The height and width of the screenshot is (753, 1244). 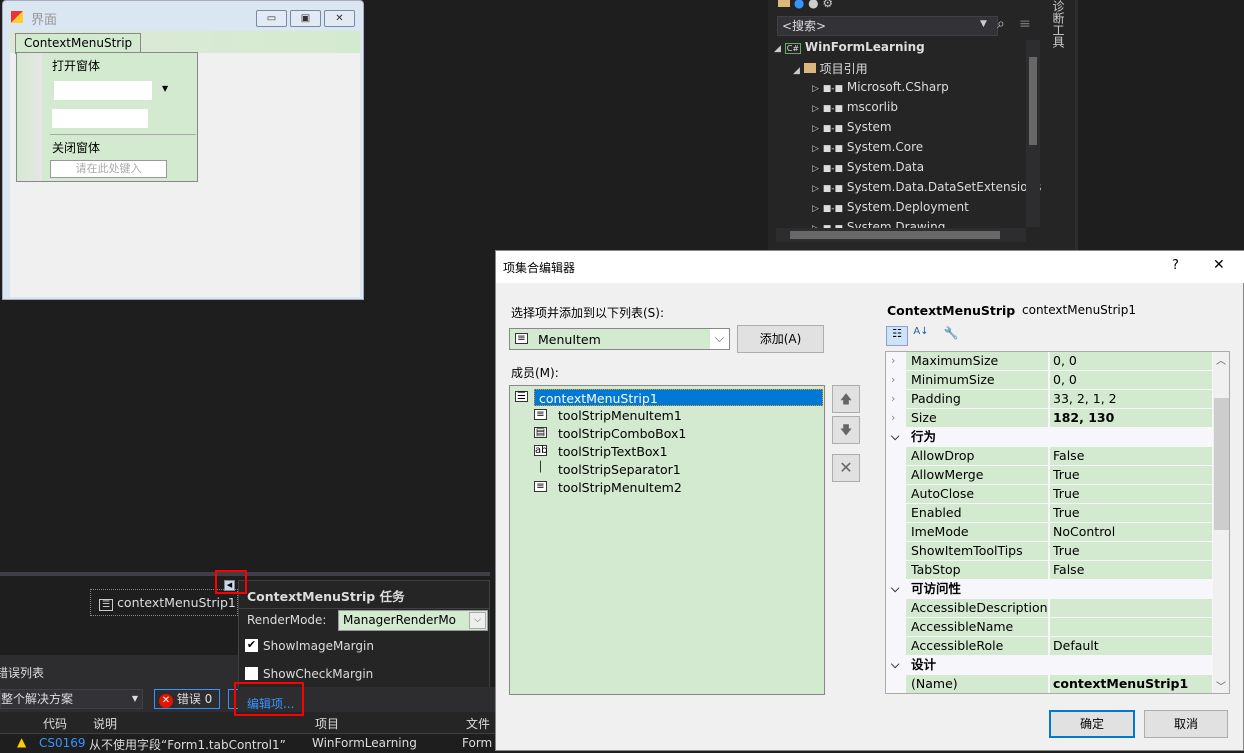 I want to click on property-row: AllowMerge True, so click(x=1049, y=475).